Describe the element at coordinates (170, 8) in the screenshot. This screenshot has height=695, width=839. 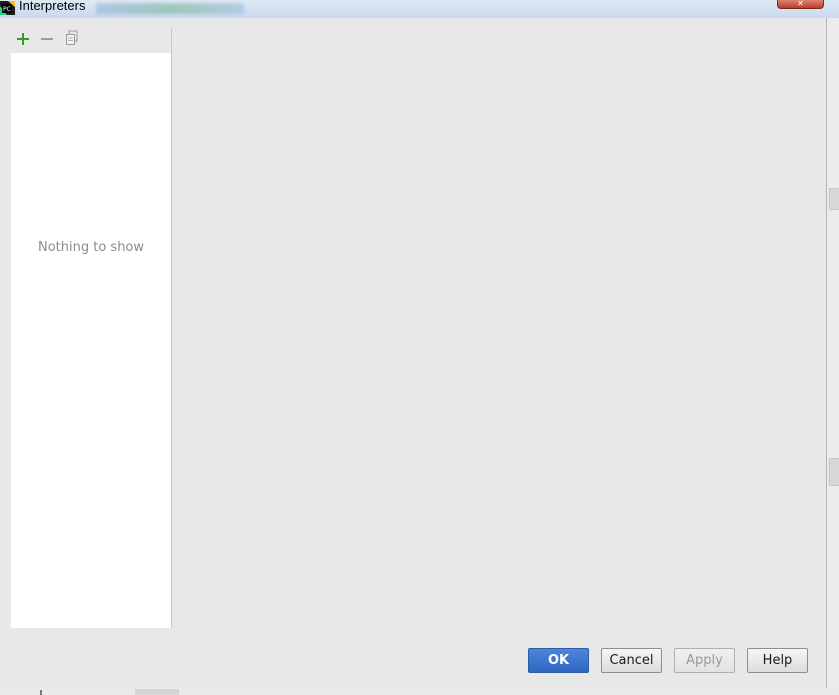
I see `background-window-title-blur` at that location.